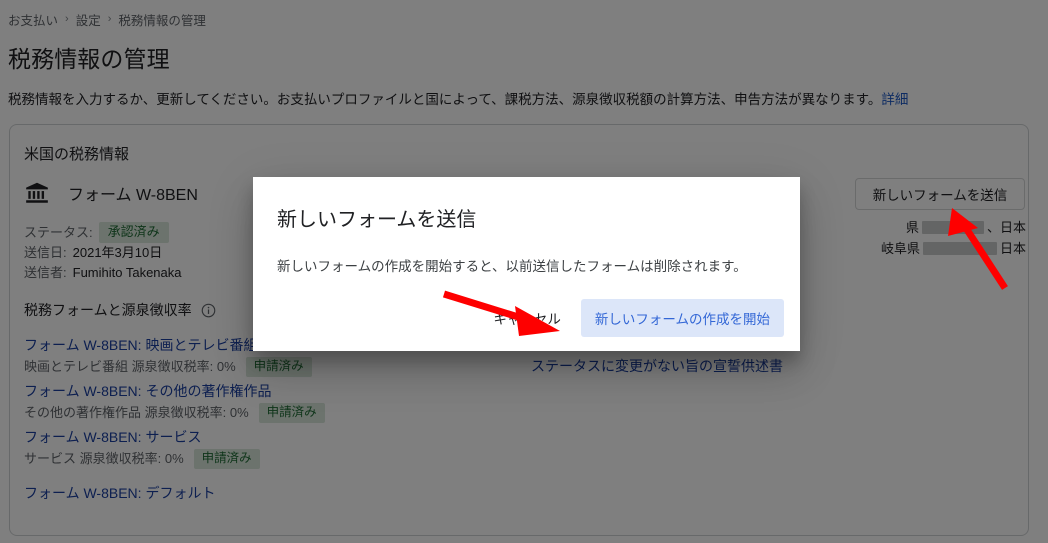 This screenshot has width=1048, height=543. Describe the element at coordinates (512, 266) in the screenshot. I see `dialog-body-text: 新しいフォームの作成を開始すると、以前送信したフォームは削除されます。` at that location.